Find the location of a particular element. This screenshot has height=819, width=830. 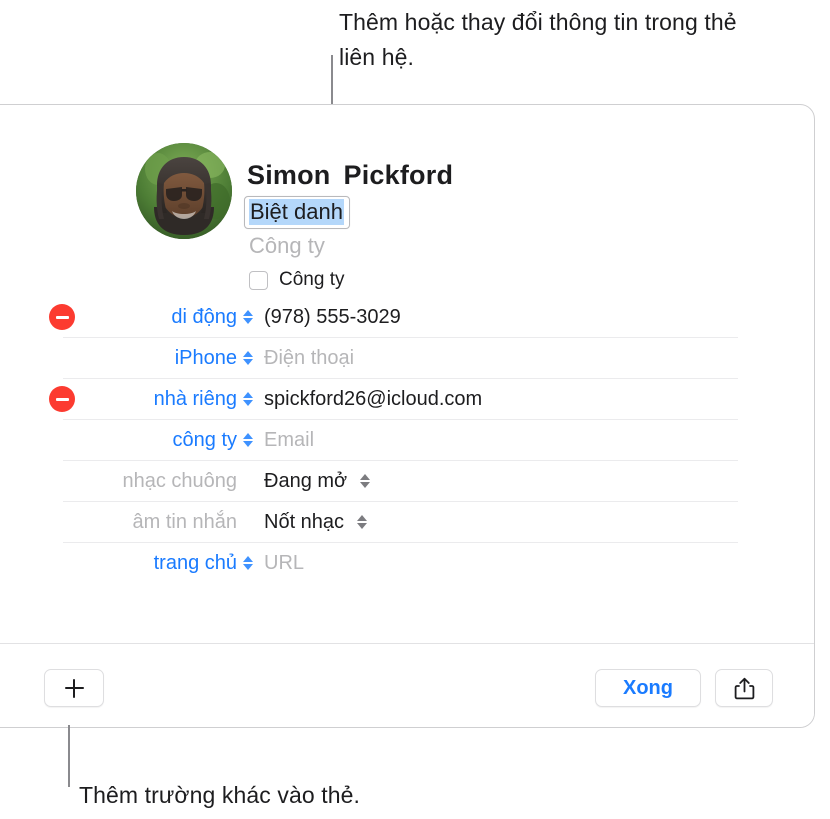

field-value-mobile-phone: (978) 555-3029 is located at coordinates (332, 317).